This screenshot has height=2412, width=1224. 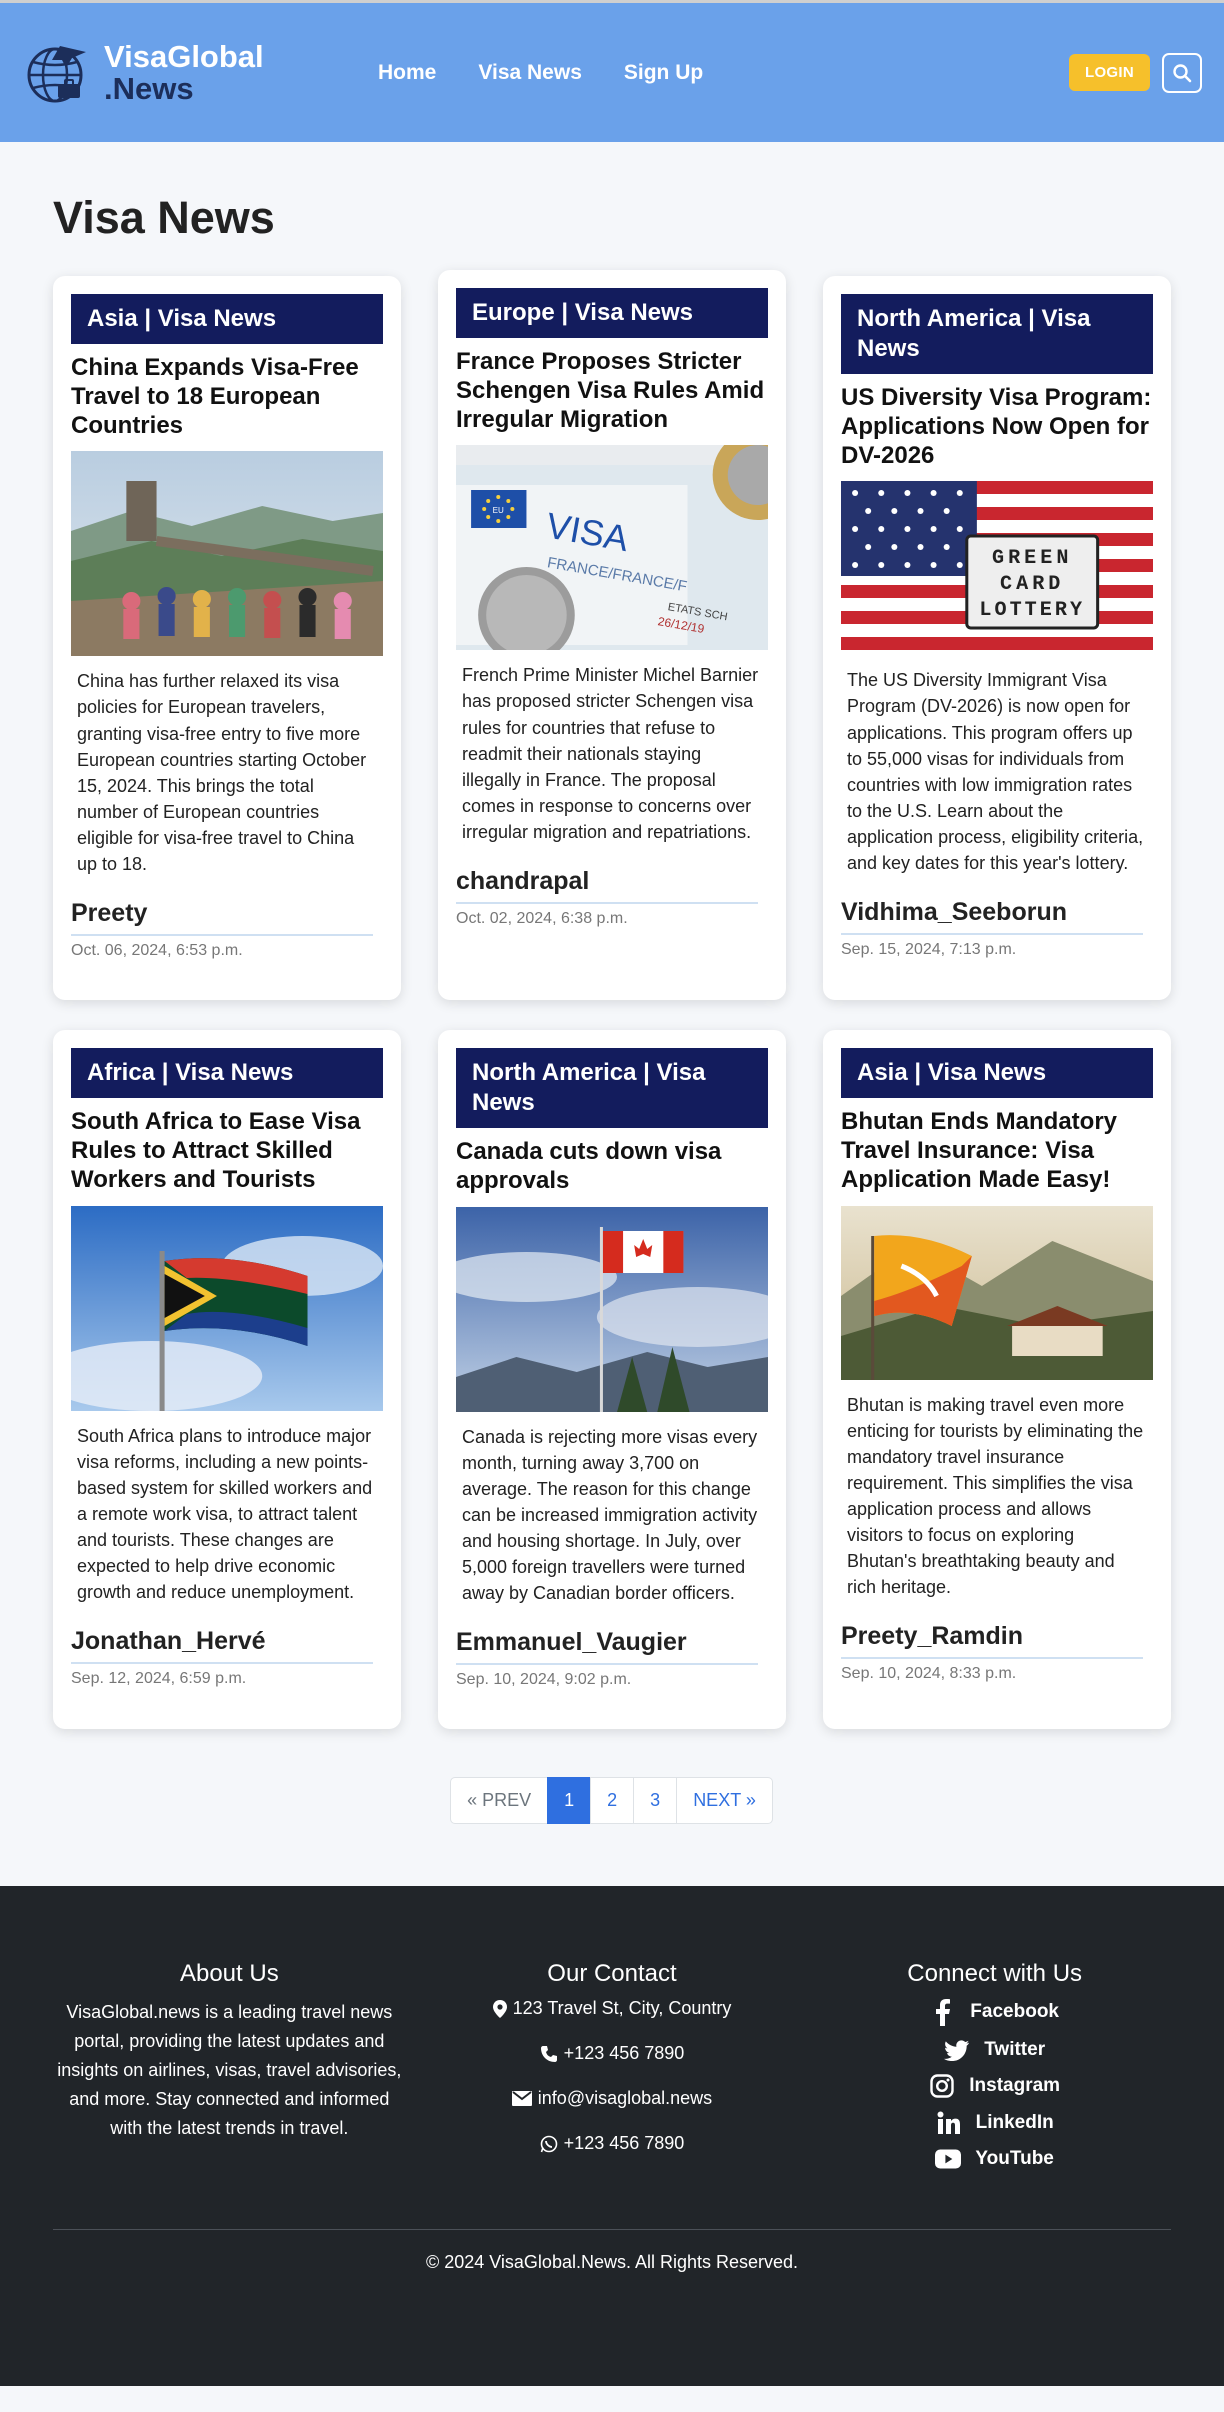 I want to click on envelope-icon, so click(x=521, y=2099).